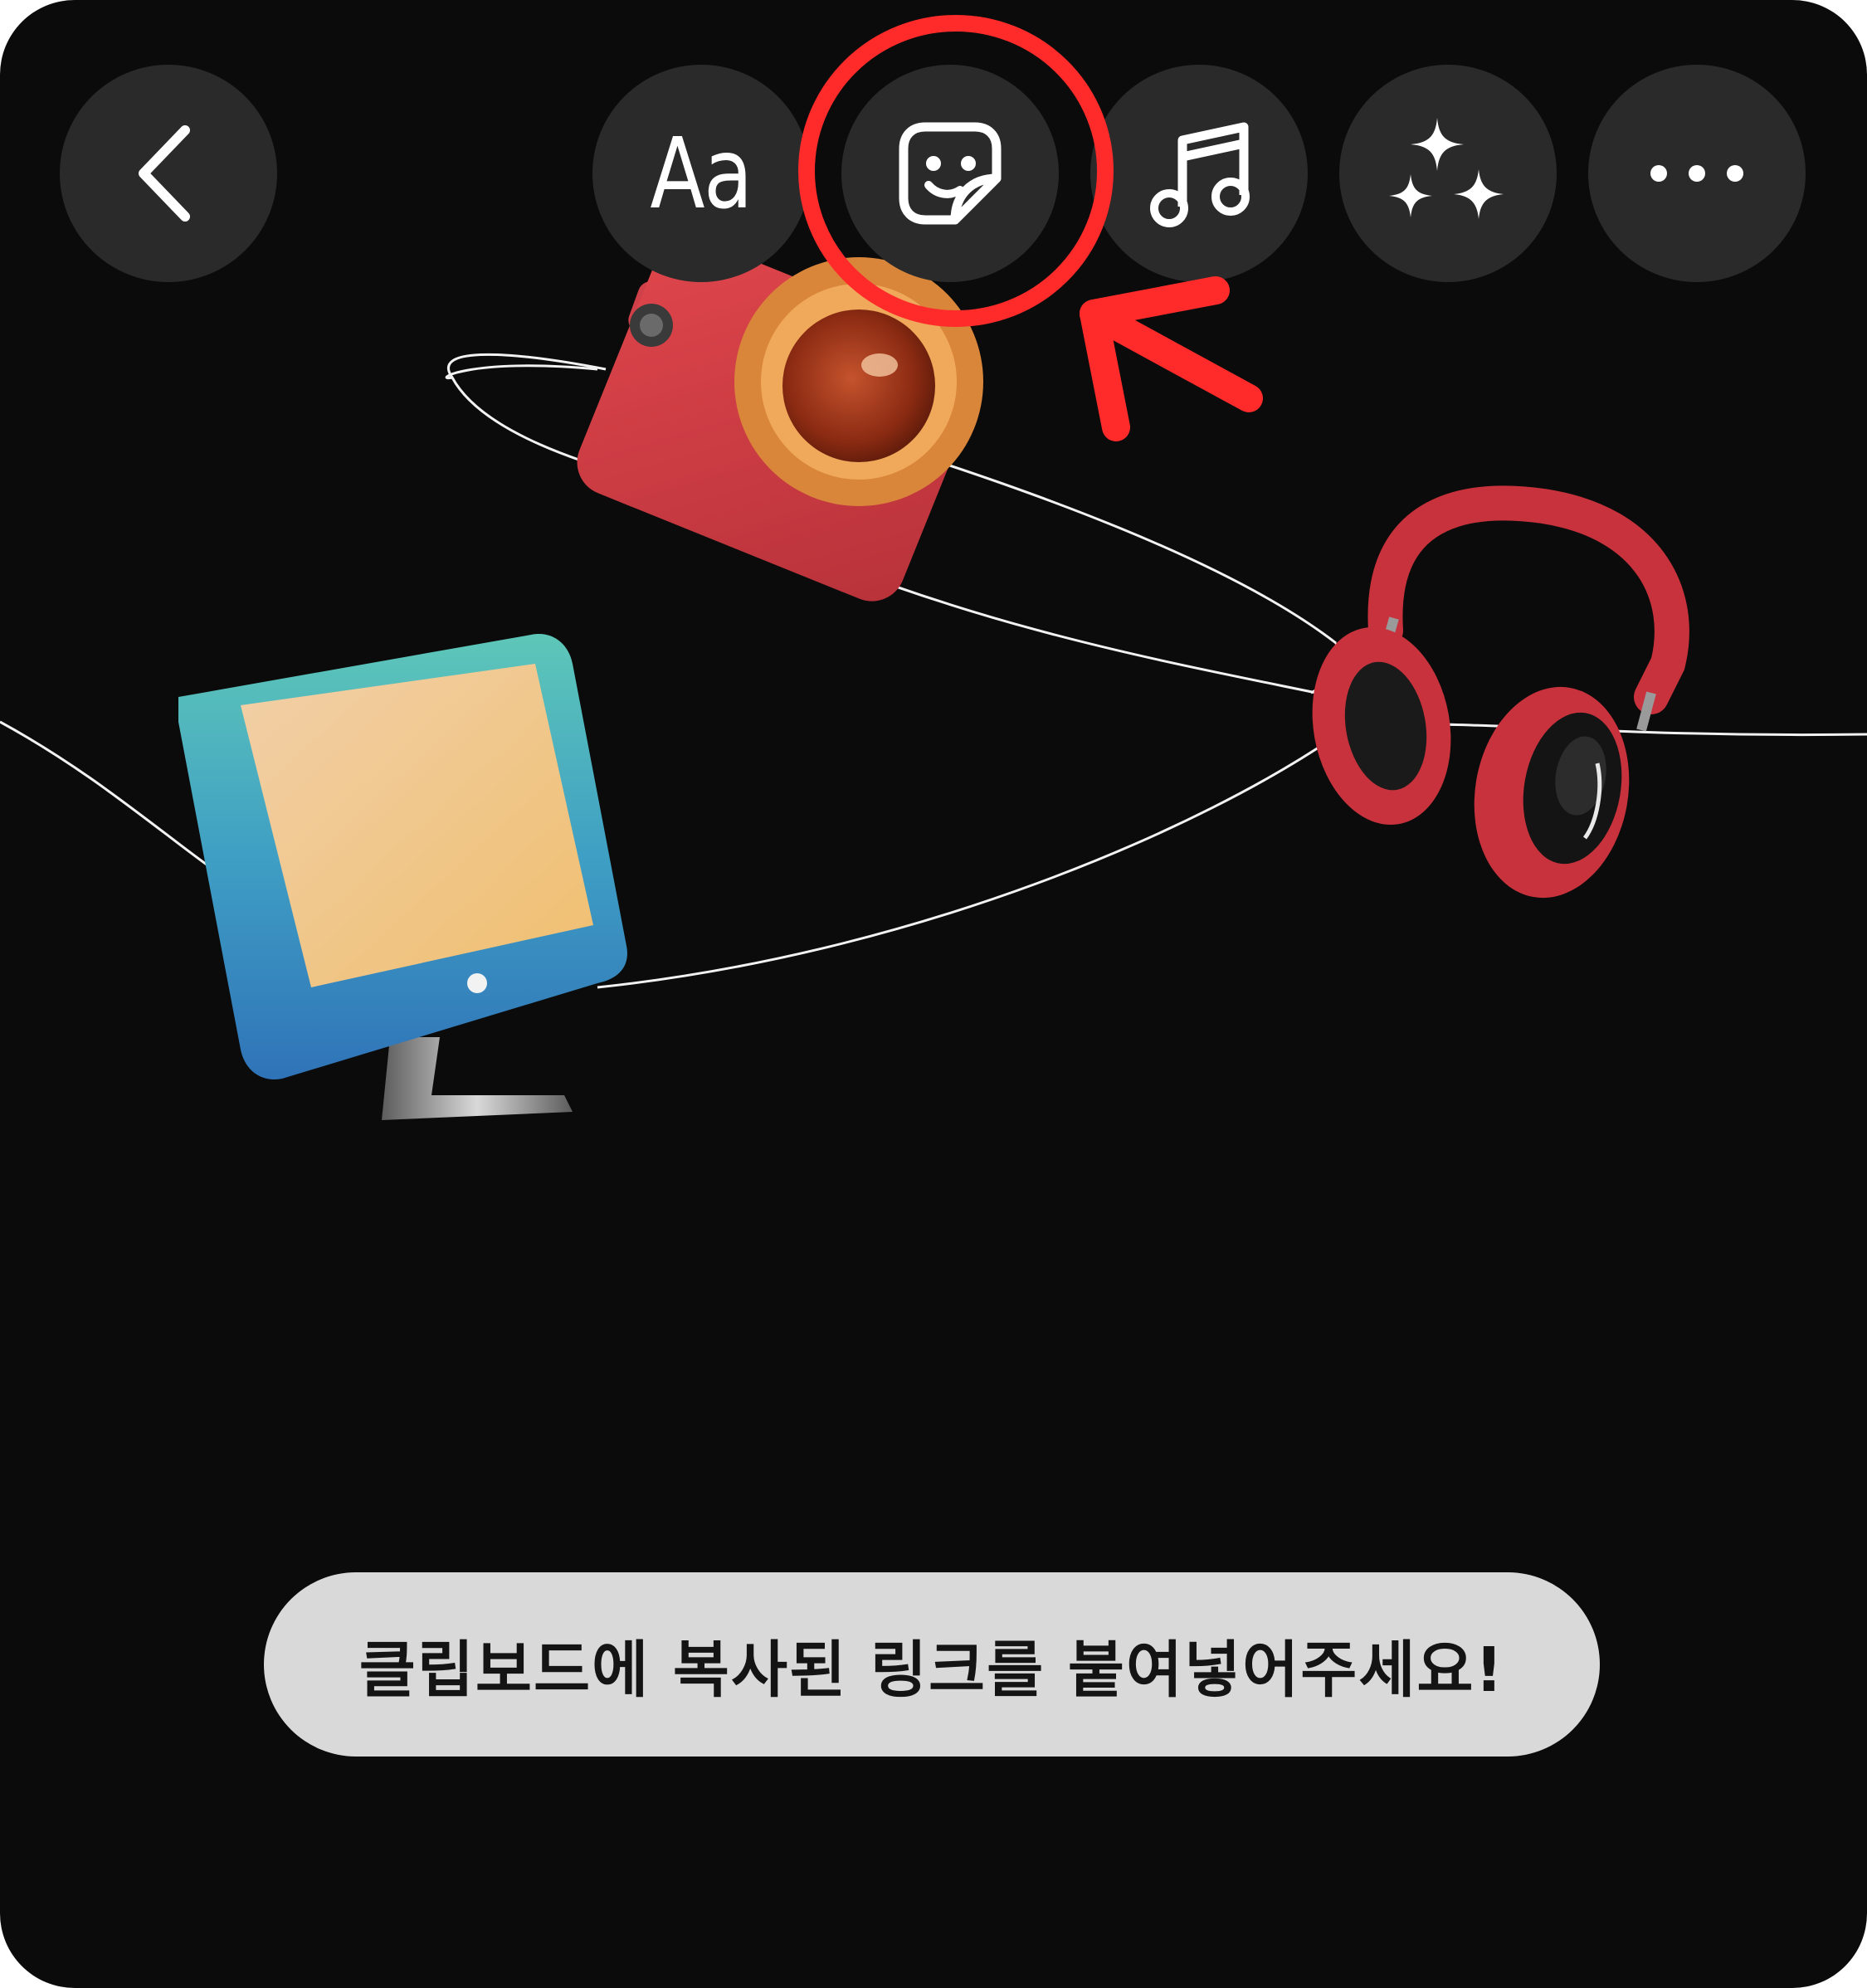  I want to click on effects-button, so click(1448, 173).